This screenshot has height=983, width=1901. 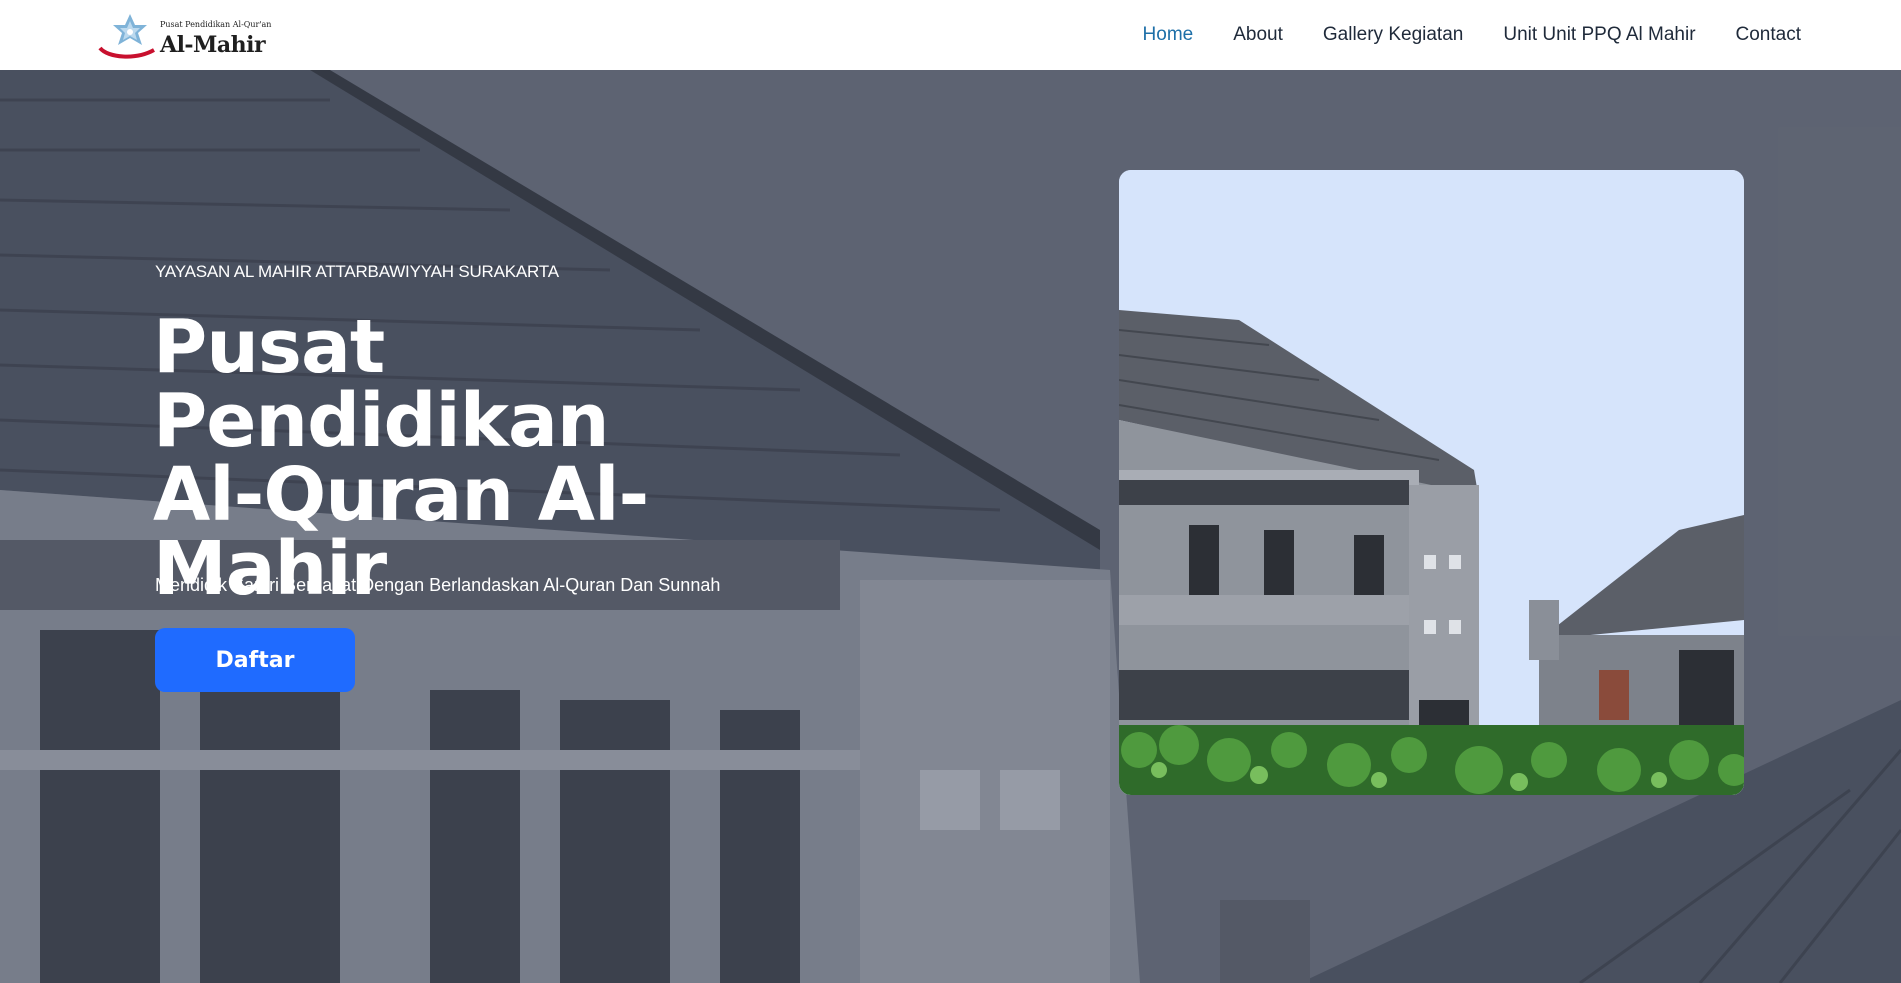 I want to click on register-button: Daftar, so click(x=255, y=660).